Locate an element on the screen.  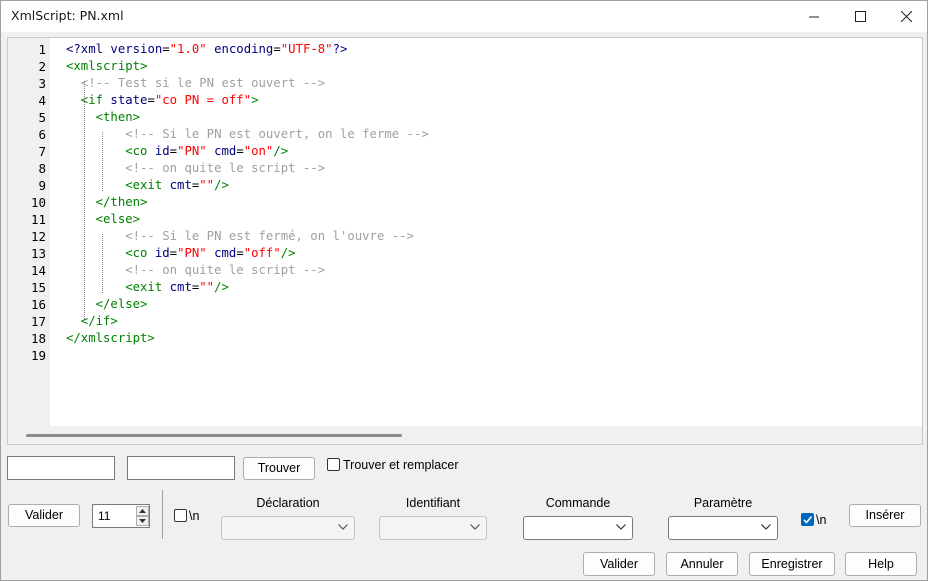
line-number: 14 is located at coordinates (38, 270).